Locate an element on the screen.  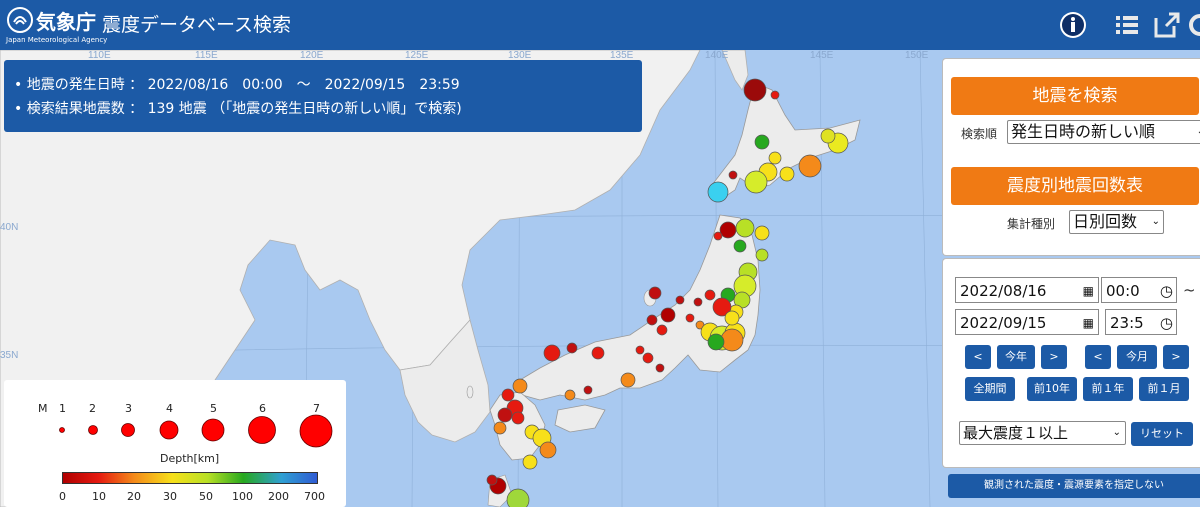
depth-color-bar is located at coordinates (190, 478).